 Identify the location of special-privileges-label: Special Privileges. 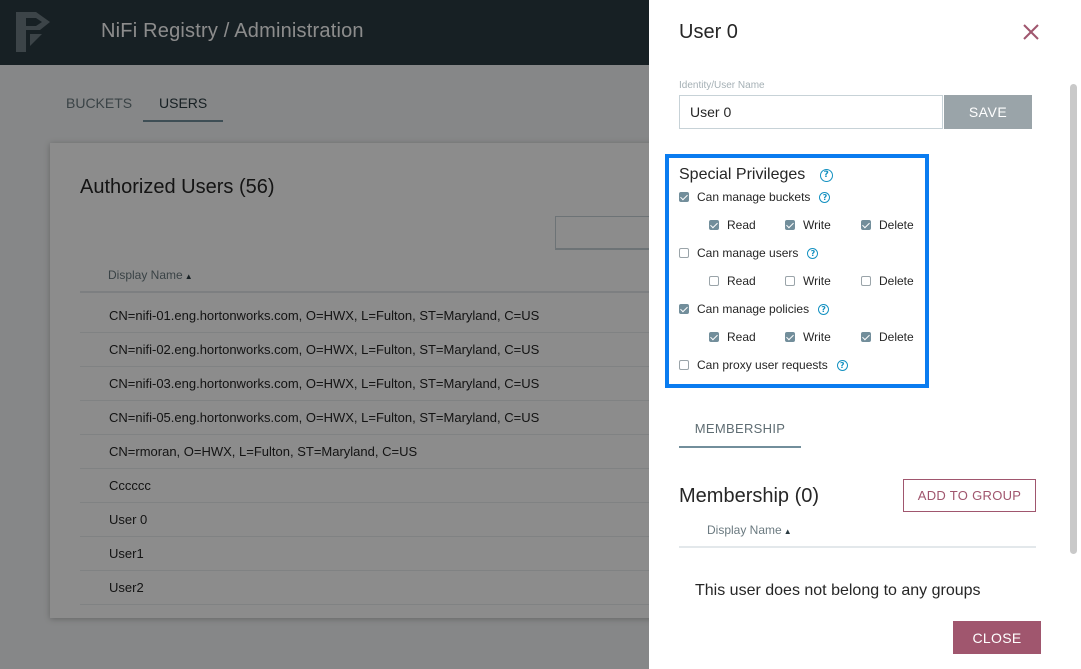
(742, 174).